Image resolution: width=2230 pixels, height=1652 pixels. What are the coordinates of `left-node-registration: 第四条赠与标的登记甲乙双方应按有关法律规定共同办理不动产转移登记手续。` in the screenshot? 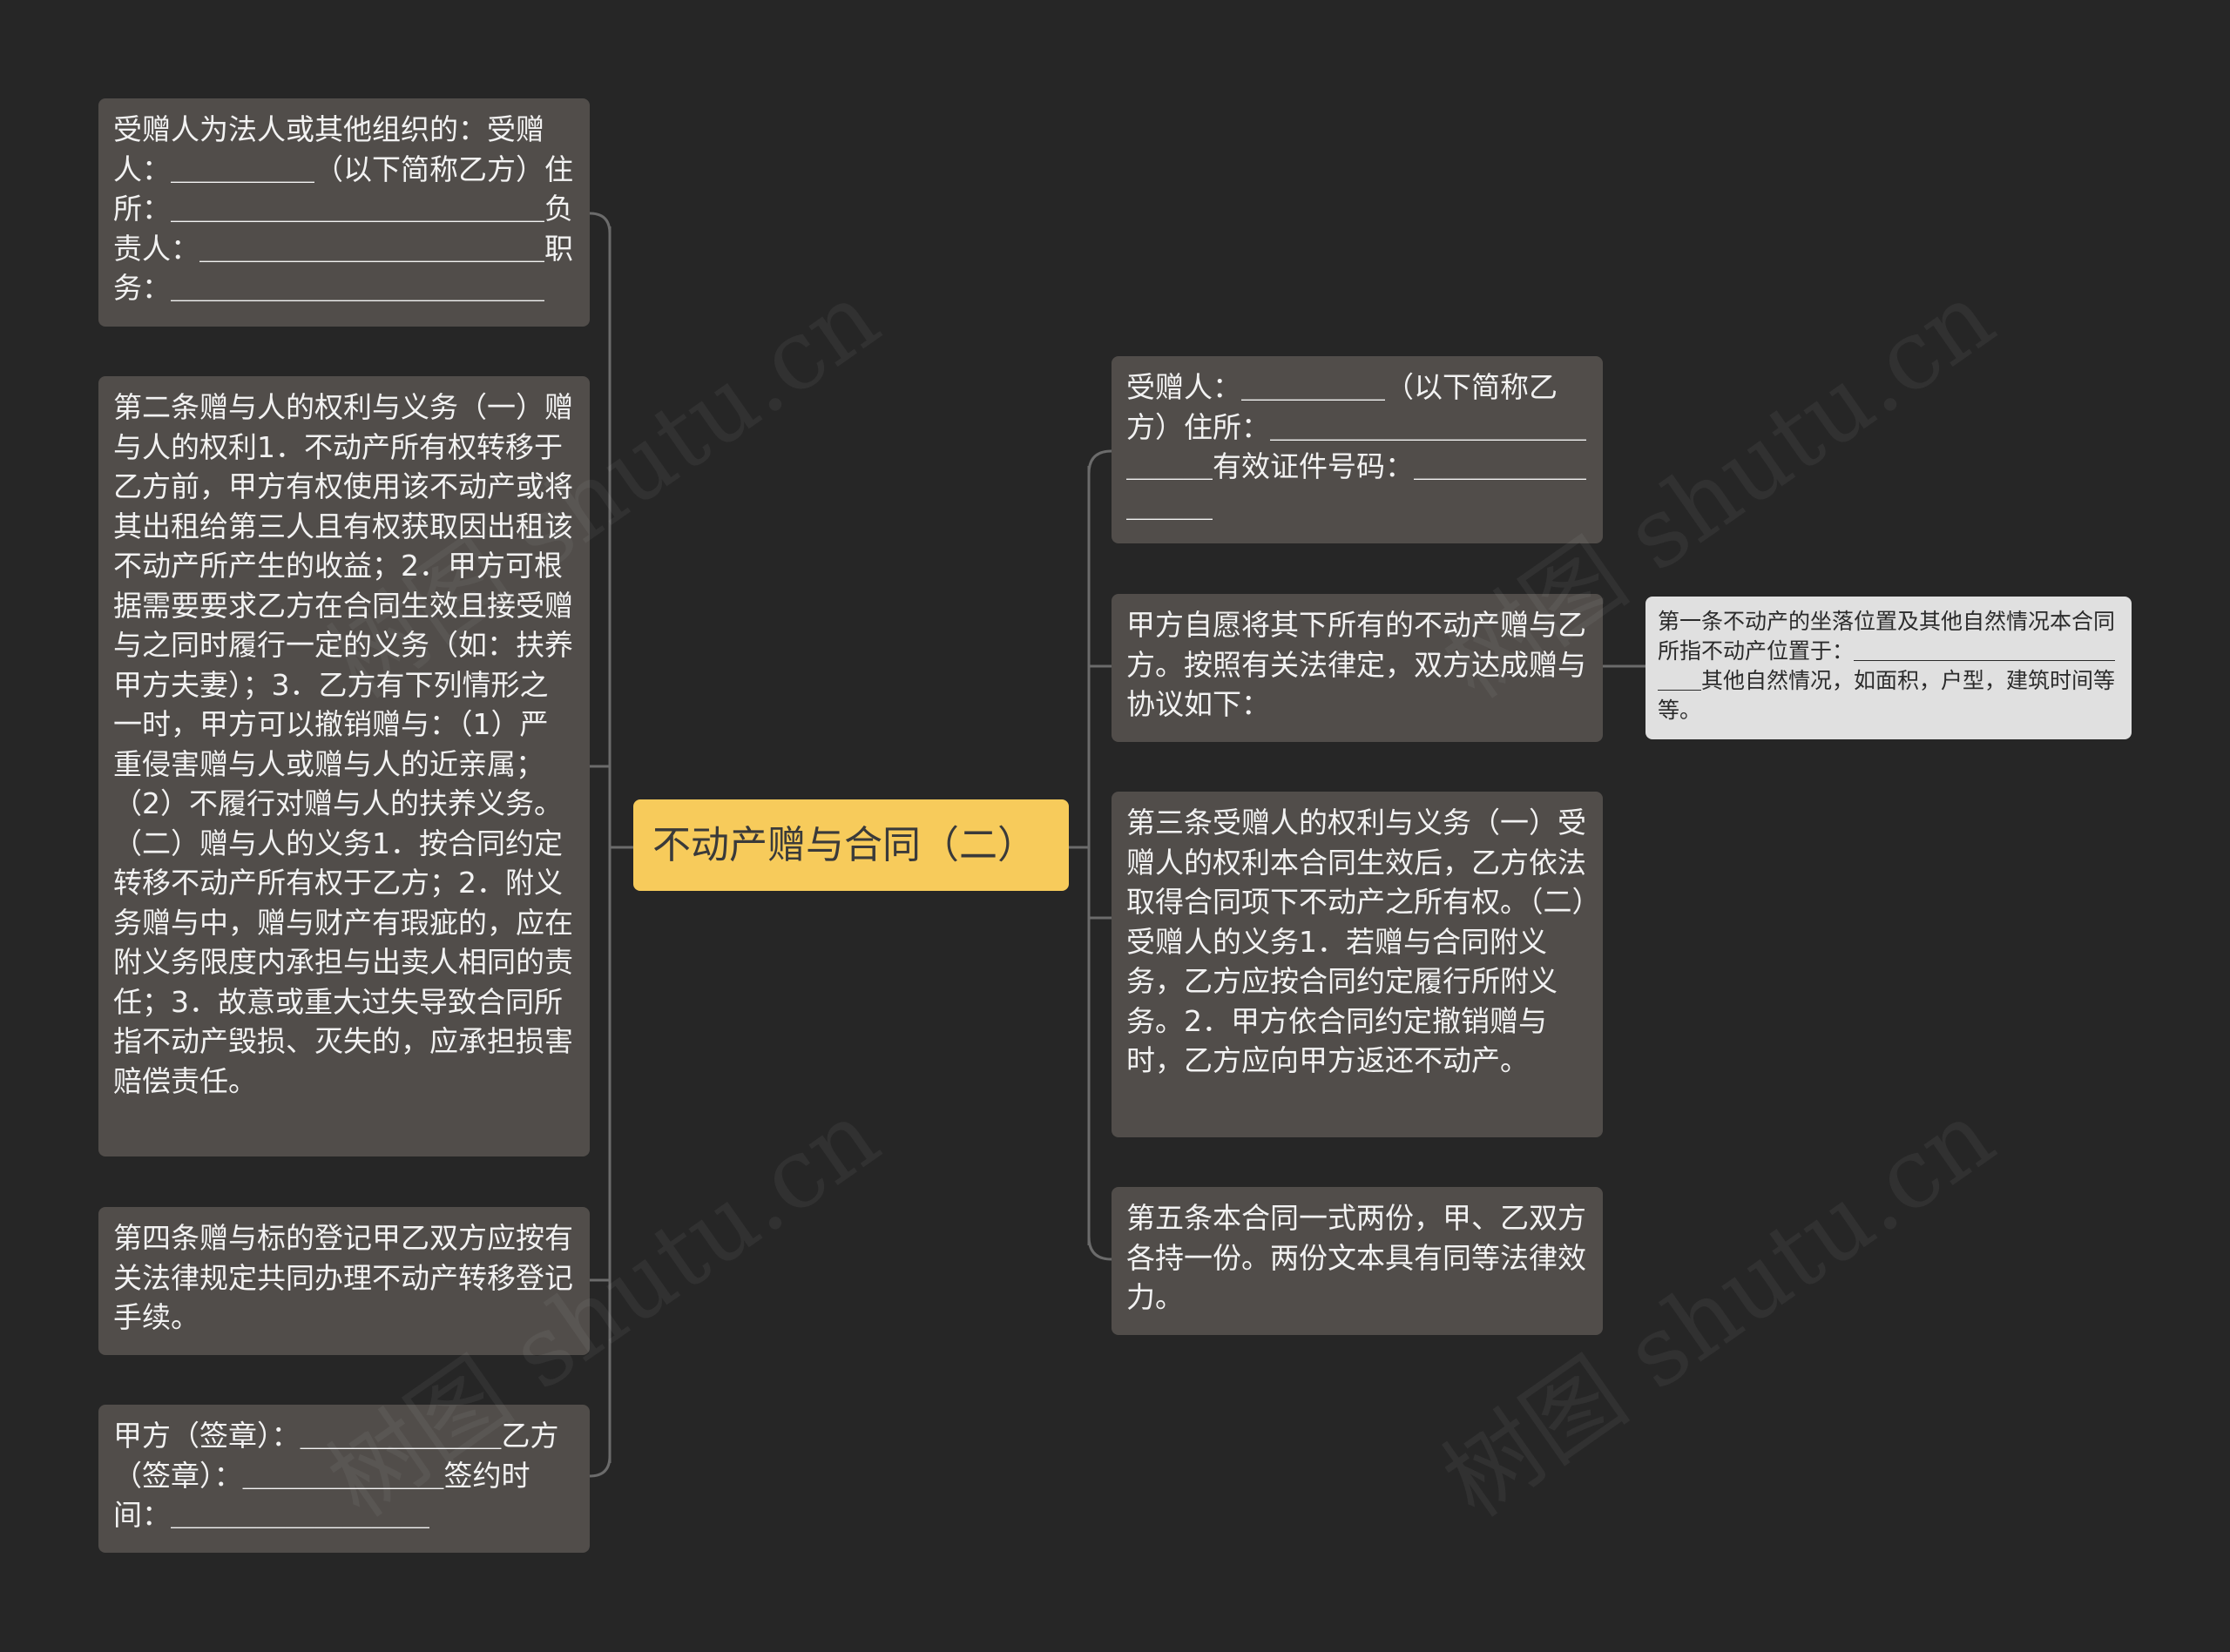 It's located at (344, 1281).